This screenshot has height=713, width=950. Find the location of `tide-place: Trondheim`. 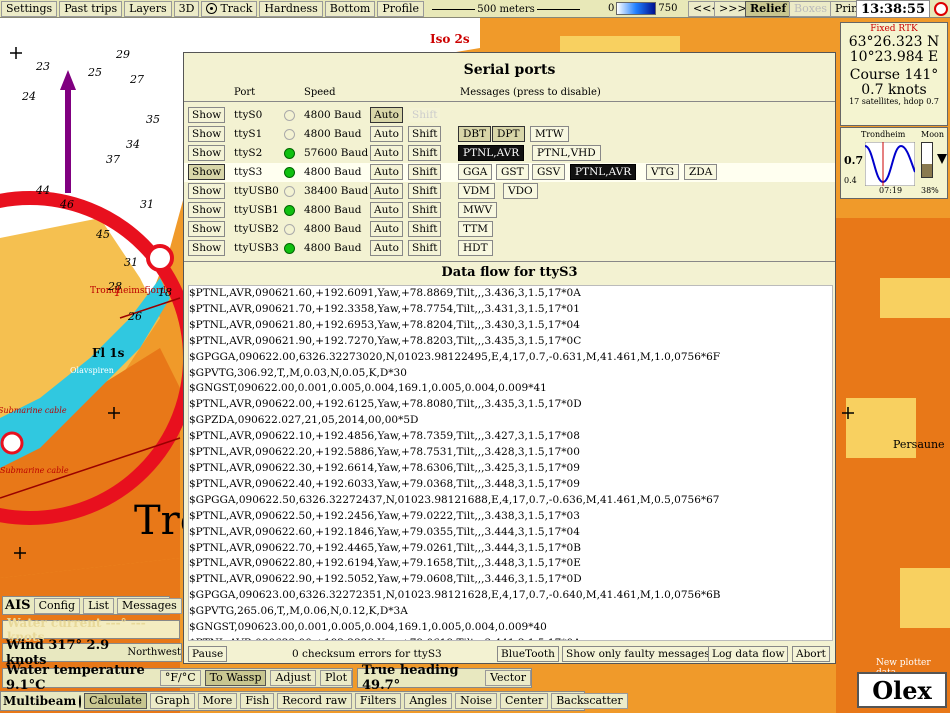

tide-place: Trondheim is located at coordinates (883, 134).